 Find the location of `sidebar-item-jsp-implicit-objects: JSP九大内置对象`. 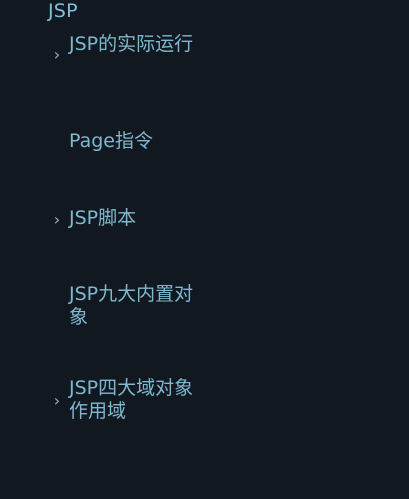

sidebar-item-jsp-implicit-objects: JSP九大内置对象 is located at coordinates (150, 307).